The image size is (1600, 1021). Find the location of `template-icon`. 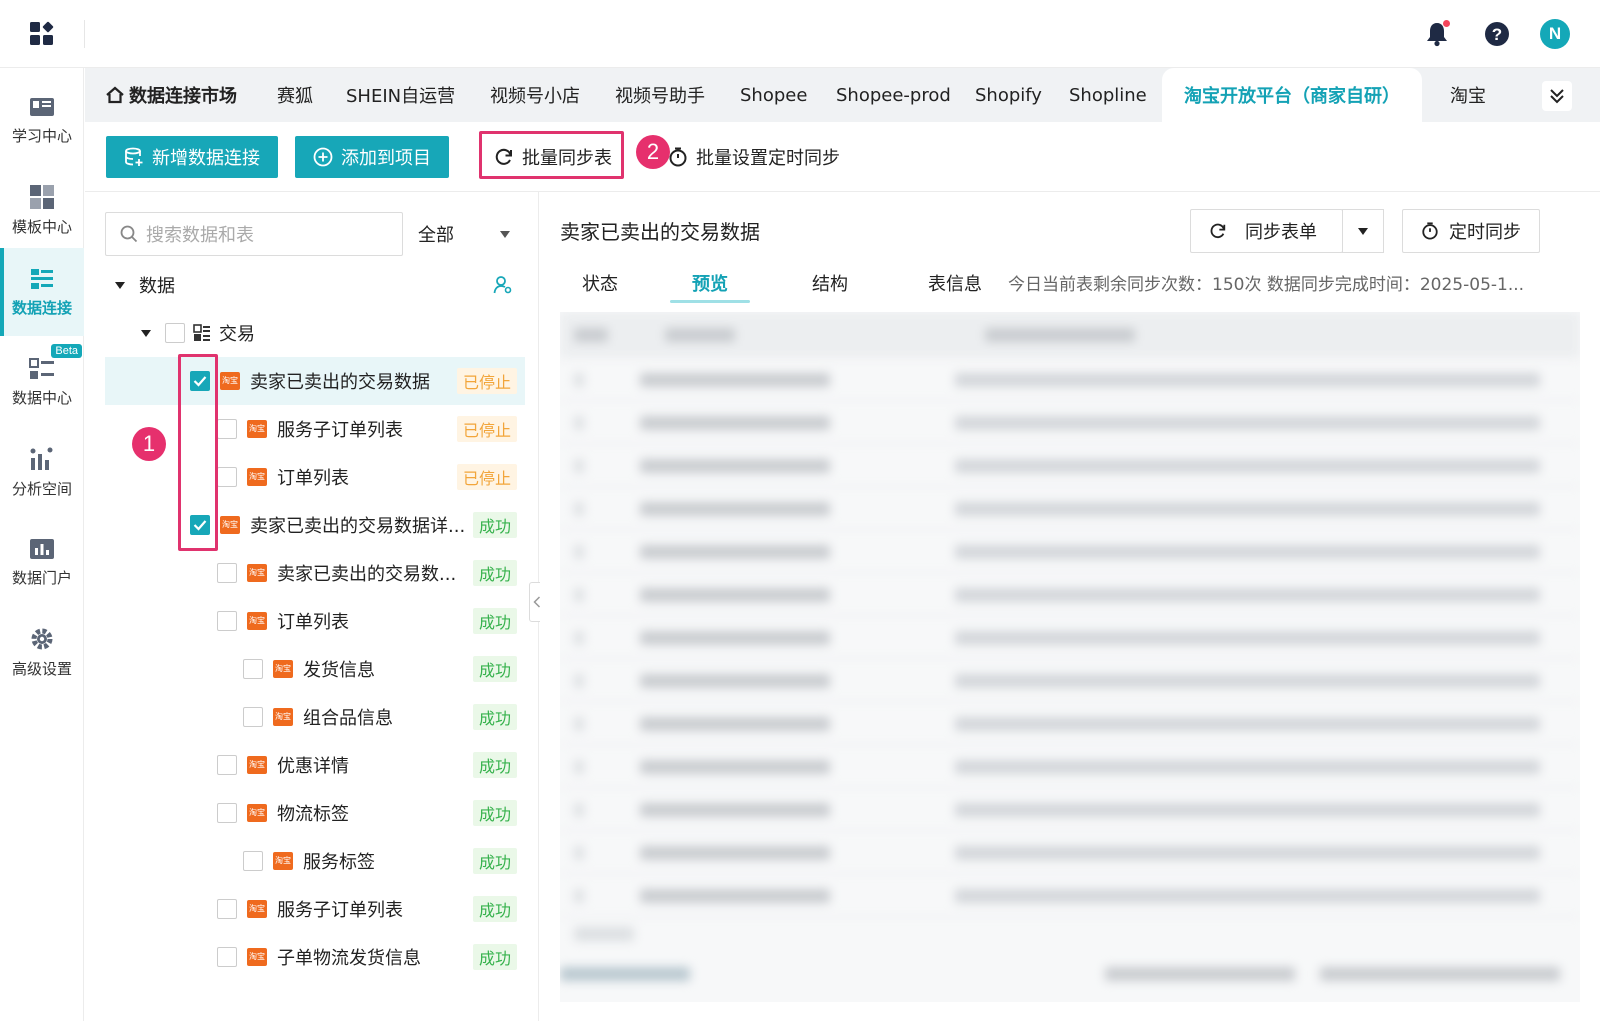

template-icon is located at coordinates (42, 196).